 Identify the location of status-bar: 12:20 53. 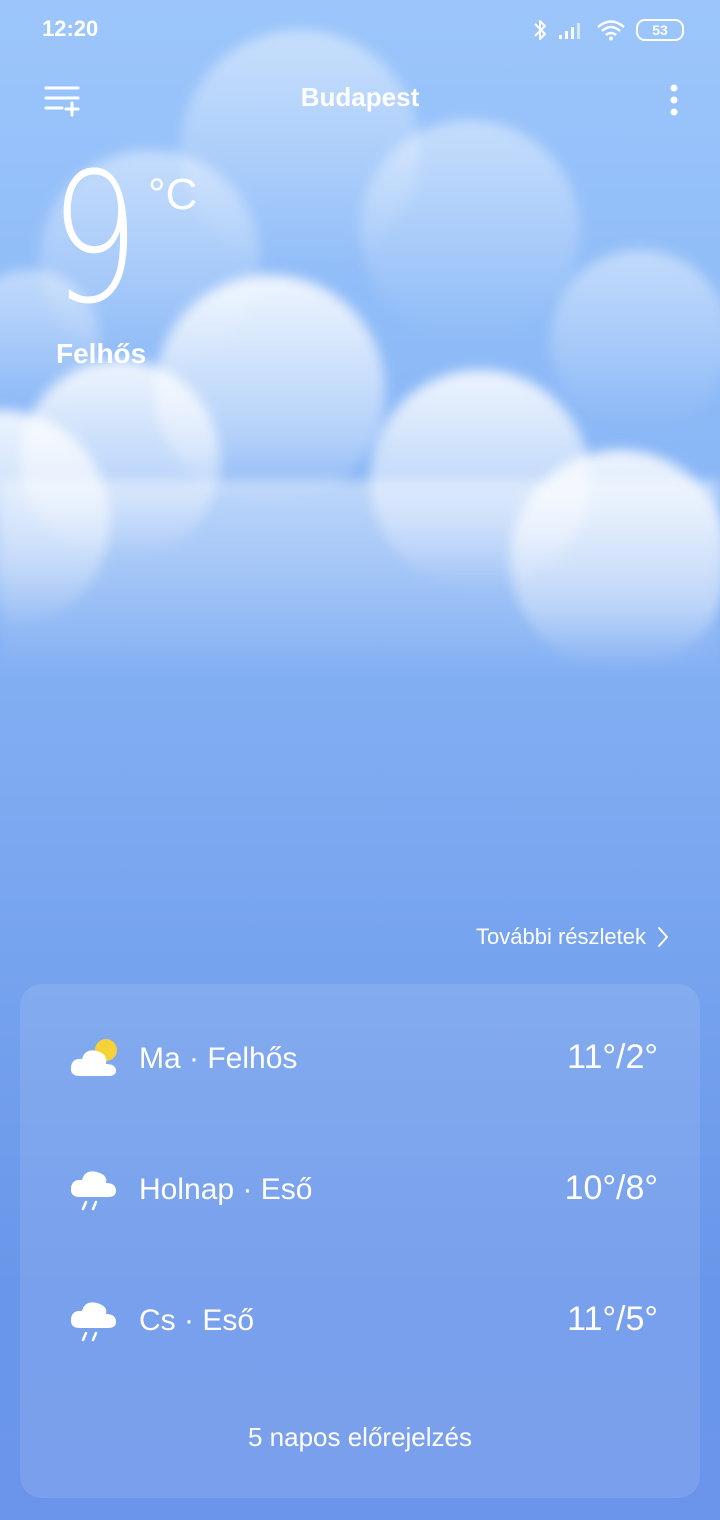
(360, 30).